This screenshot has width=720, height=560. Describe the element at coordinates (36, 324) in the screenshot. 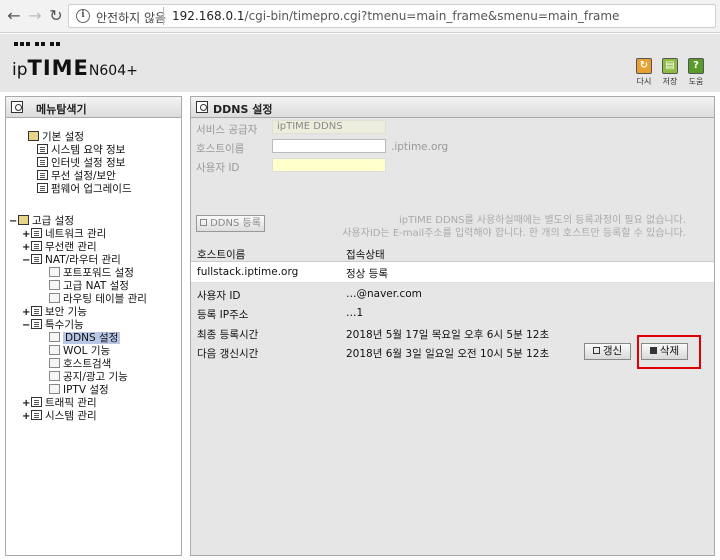

I see `gear-icon` at that location.